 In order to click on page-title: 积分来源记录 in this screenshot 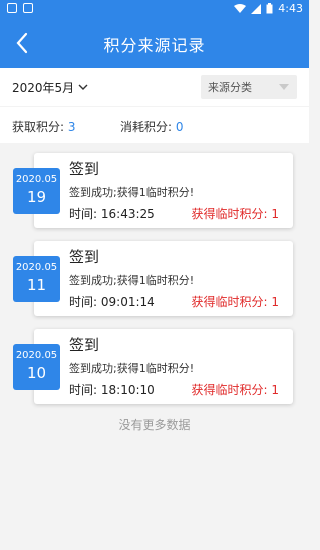, I will do `click(154, 45)`.